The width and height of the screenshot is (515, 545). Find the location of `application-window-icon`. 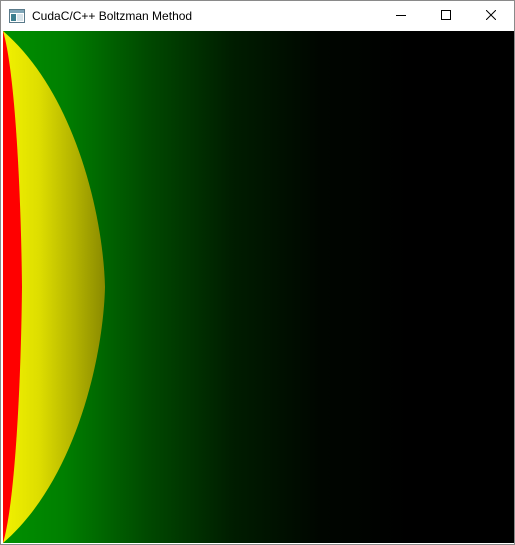

application-window-icon is located at coordinates (17, 16).